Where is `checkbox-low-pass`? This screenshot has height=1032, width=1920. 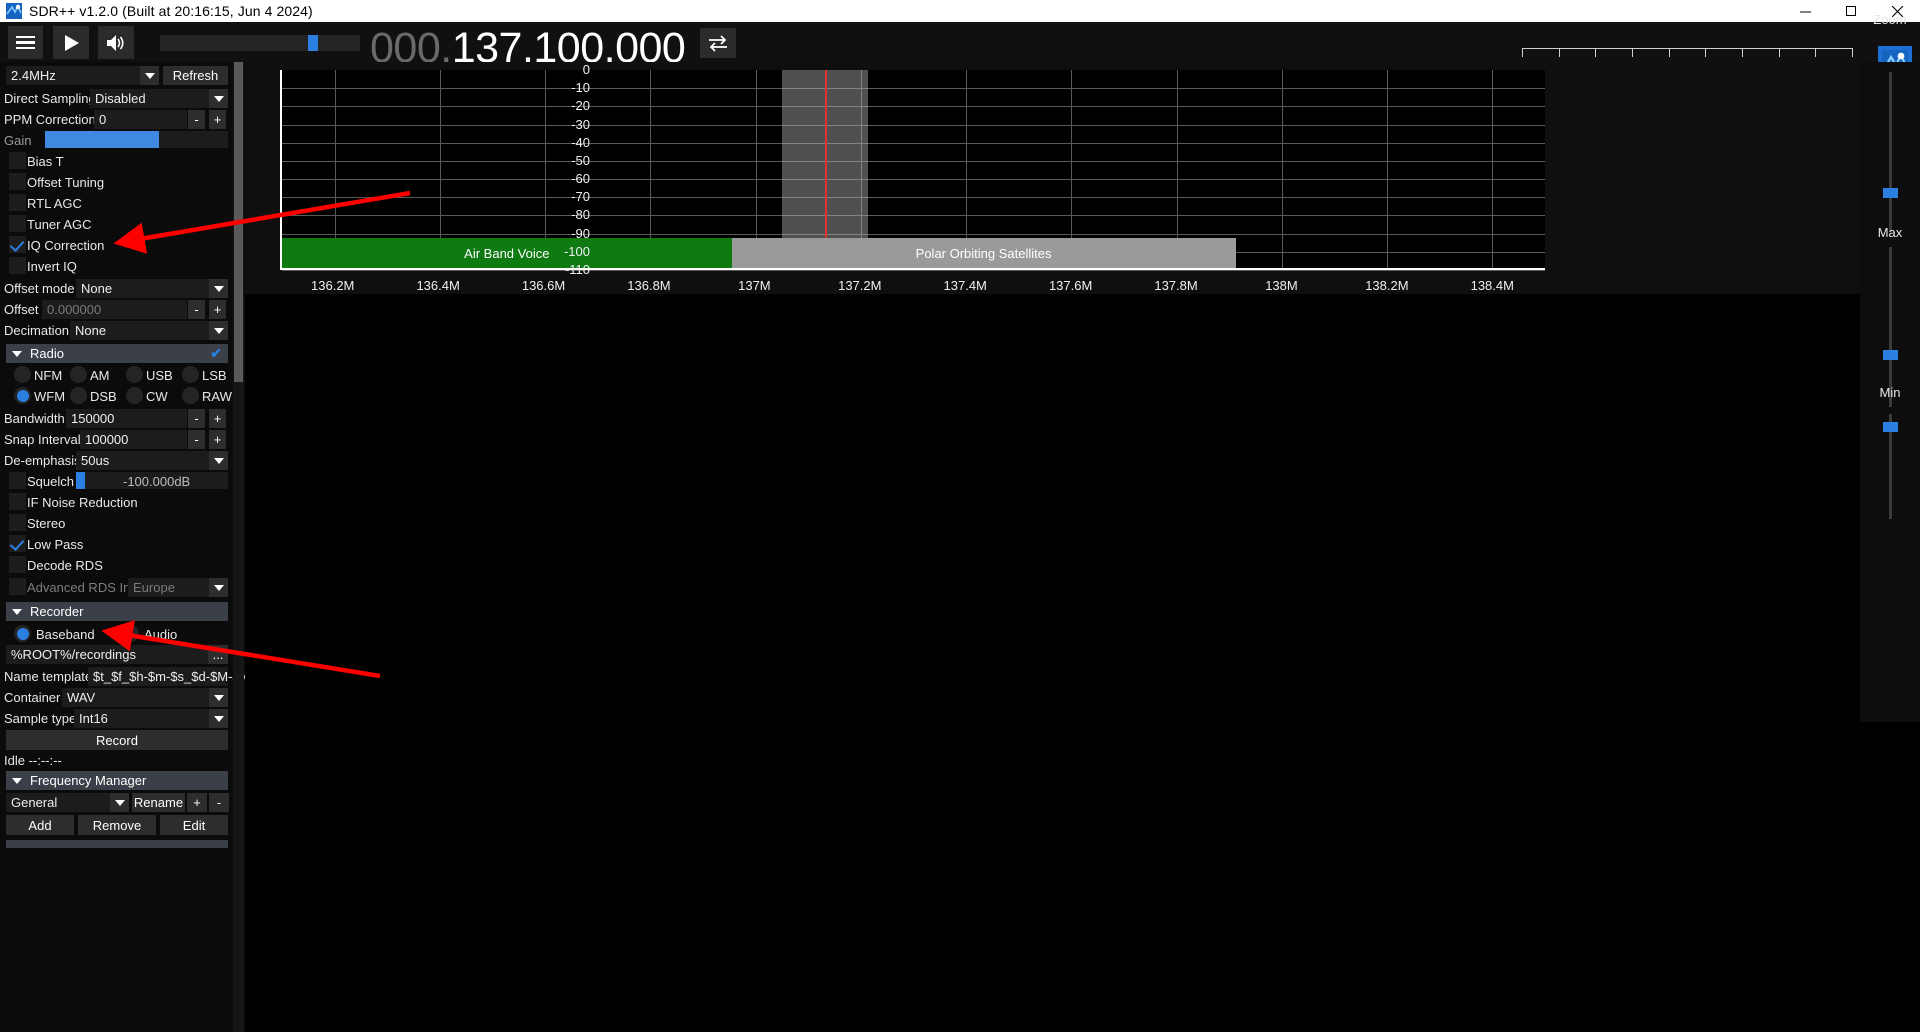
checkbox-low-pass is located at coordinates (17, 543).